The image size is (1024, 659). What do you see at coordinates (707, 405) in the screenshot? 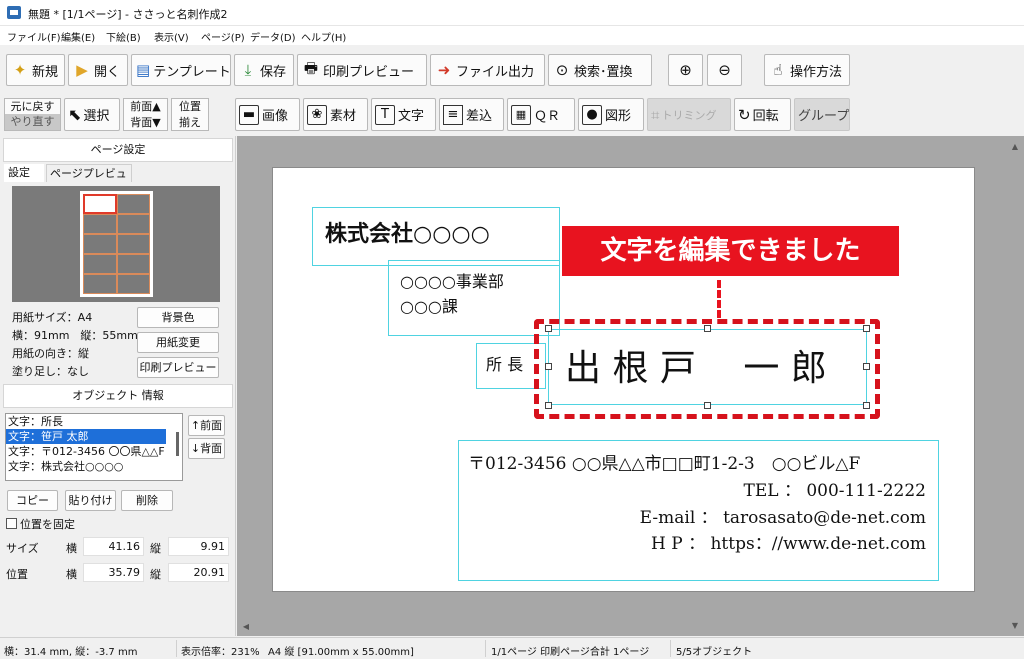
I see `resize-handle-b` at bounding box center [707, 405].